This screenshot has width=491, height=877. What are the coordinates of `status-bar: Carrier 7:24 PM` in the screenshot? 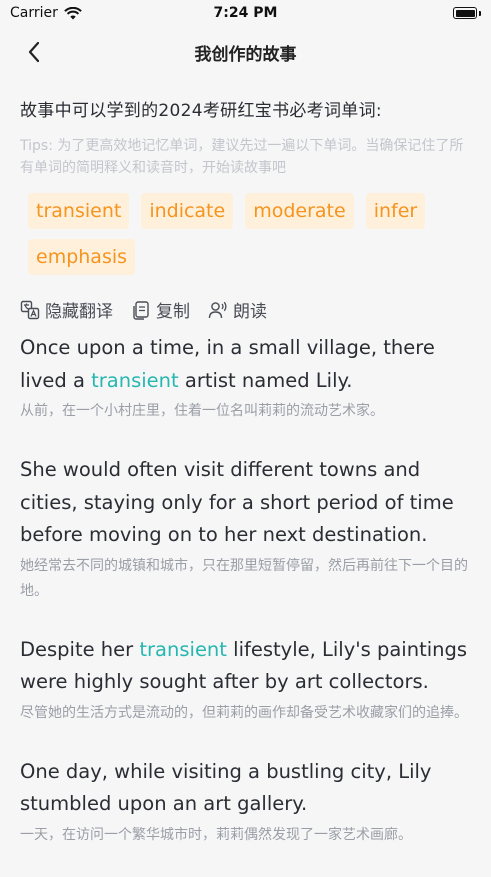 It's located at (245, 13).